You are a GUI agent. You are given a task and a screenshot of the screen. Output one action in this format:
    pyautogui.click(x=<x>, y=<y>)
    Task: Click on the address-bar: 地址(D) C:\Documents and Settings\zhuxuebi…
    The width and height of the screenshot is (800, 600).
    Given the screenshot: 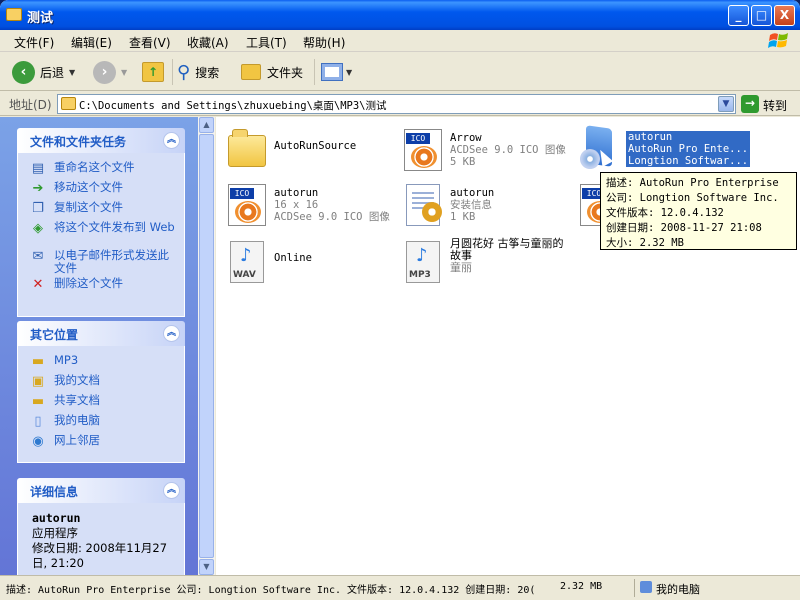 What is the action you would take?
    pyautogui.click(x=400, y=104)
    